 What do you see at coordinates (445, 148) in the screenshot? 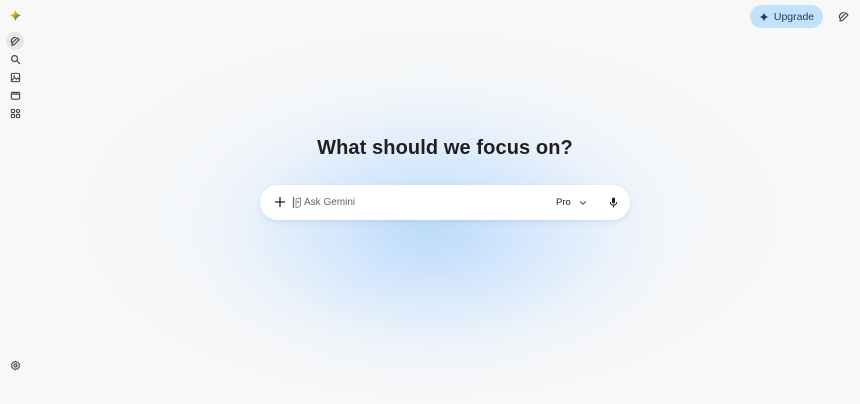
I see `page-title: What should we focus on?` at bounding box center [445, 148].